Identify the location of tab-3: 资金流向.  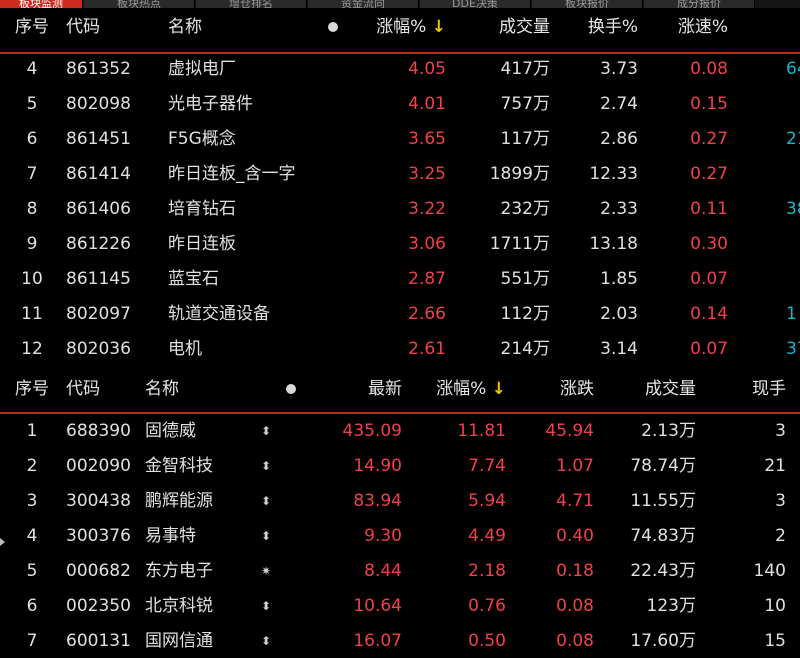
(363, 4).